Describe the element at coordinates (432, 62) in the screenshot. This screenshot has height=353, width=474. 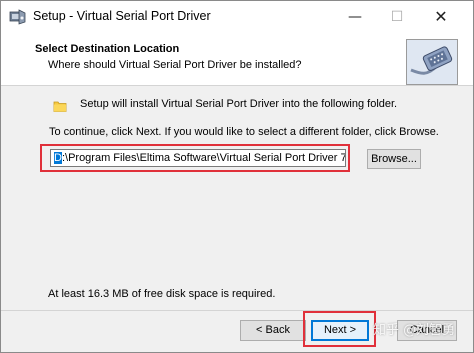
I see `serial-port-cable-icon` at that location.